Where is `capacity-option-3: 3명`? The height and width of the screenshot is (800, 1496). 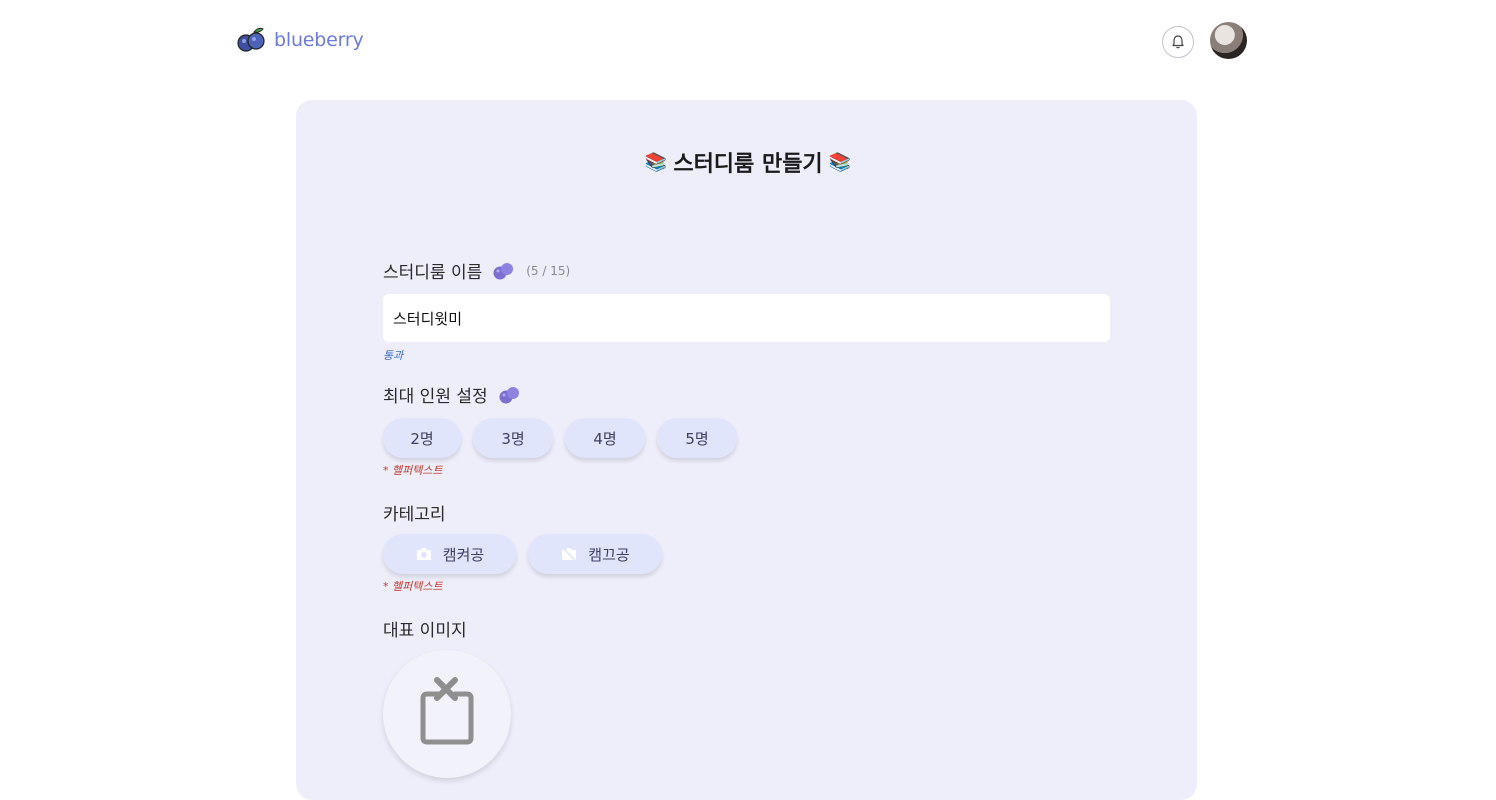 capacity-option-3: 3명 is located at coordinates (513, 438).